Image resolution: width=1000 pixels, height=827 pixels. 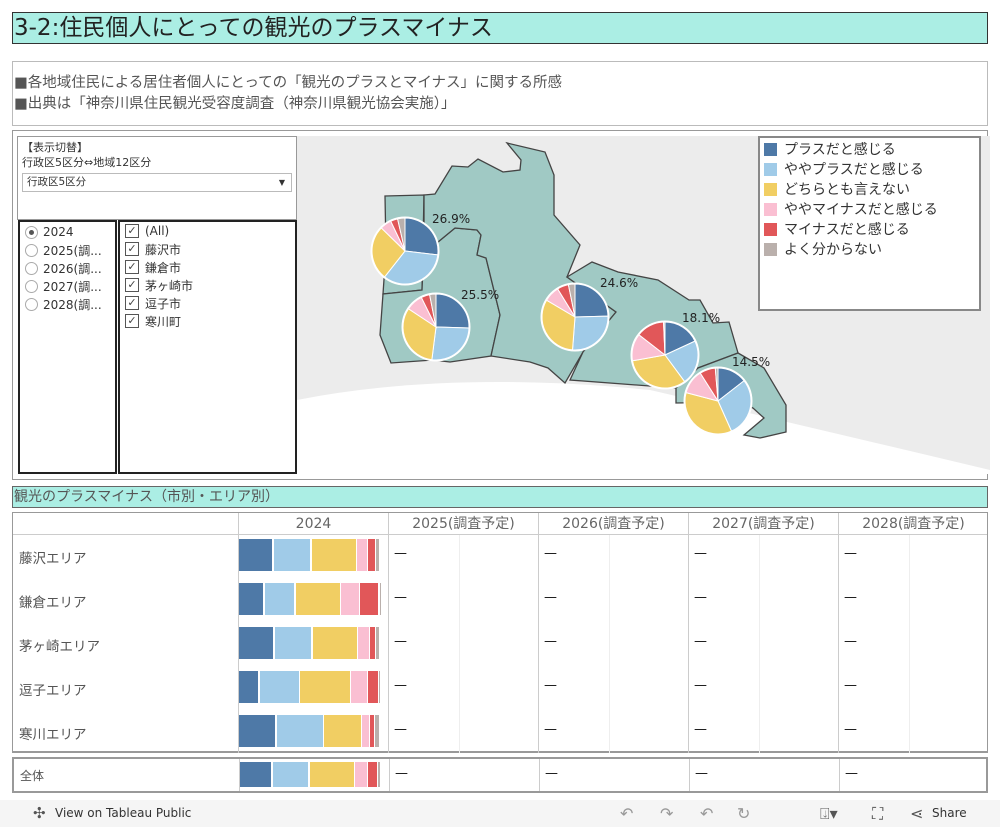 What do you see at coordinates (157, 231) in the screenshot?
I see `city-label: (All)` at bounding box center [157, 231].